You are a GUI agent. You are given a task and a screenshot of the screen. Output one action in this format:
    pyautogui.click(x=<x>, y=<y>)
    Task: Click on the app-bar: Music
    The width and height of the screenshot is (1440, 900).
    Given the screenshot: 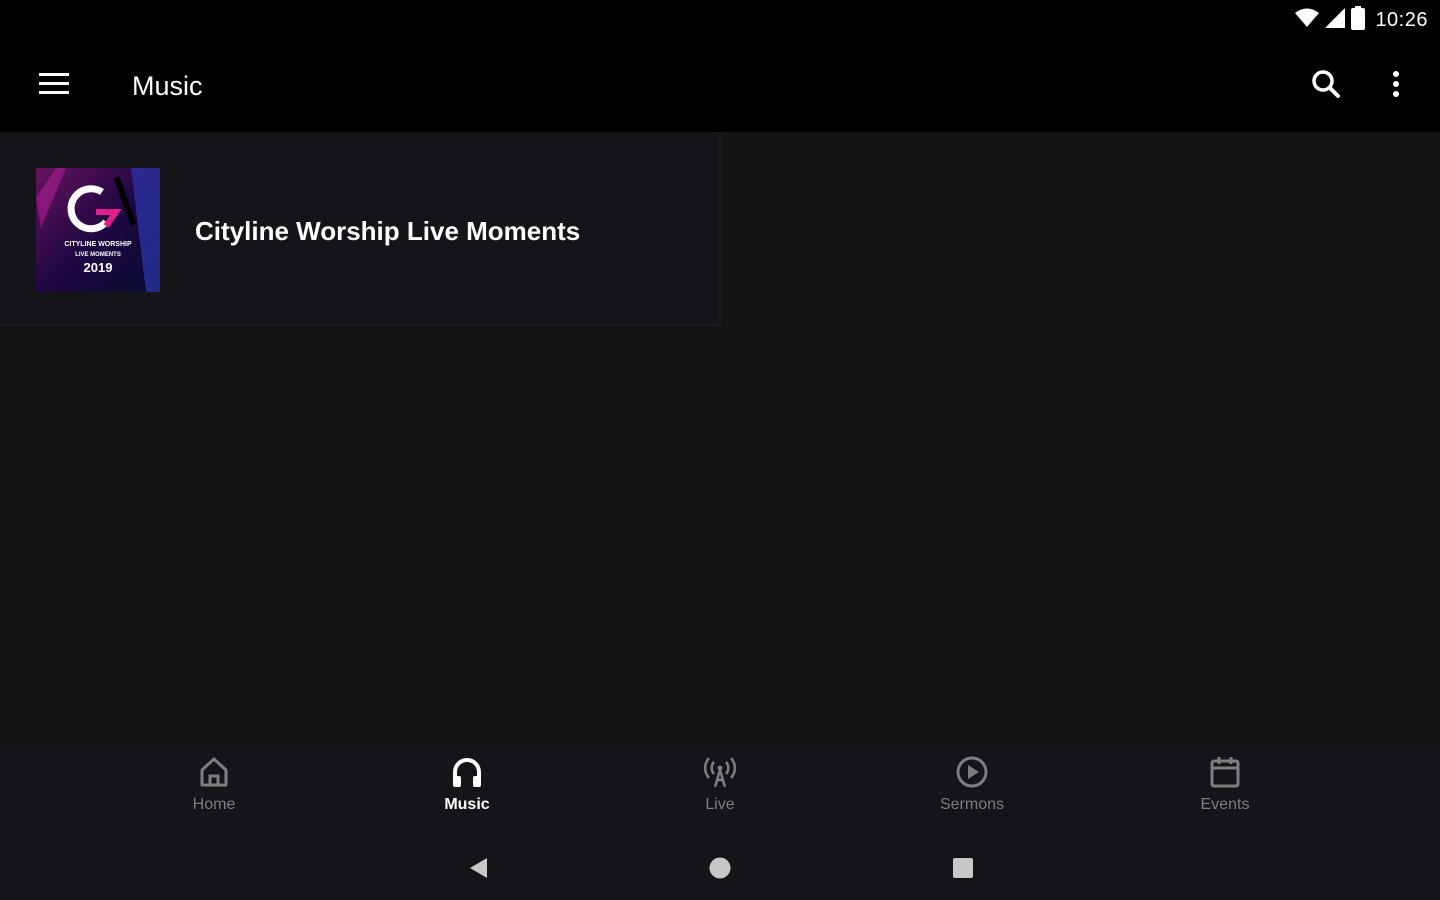 What is the action you would take?
    pyautogui.click(x=720, y=86)
    